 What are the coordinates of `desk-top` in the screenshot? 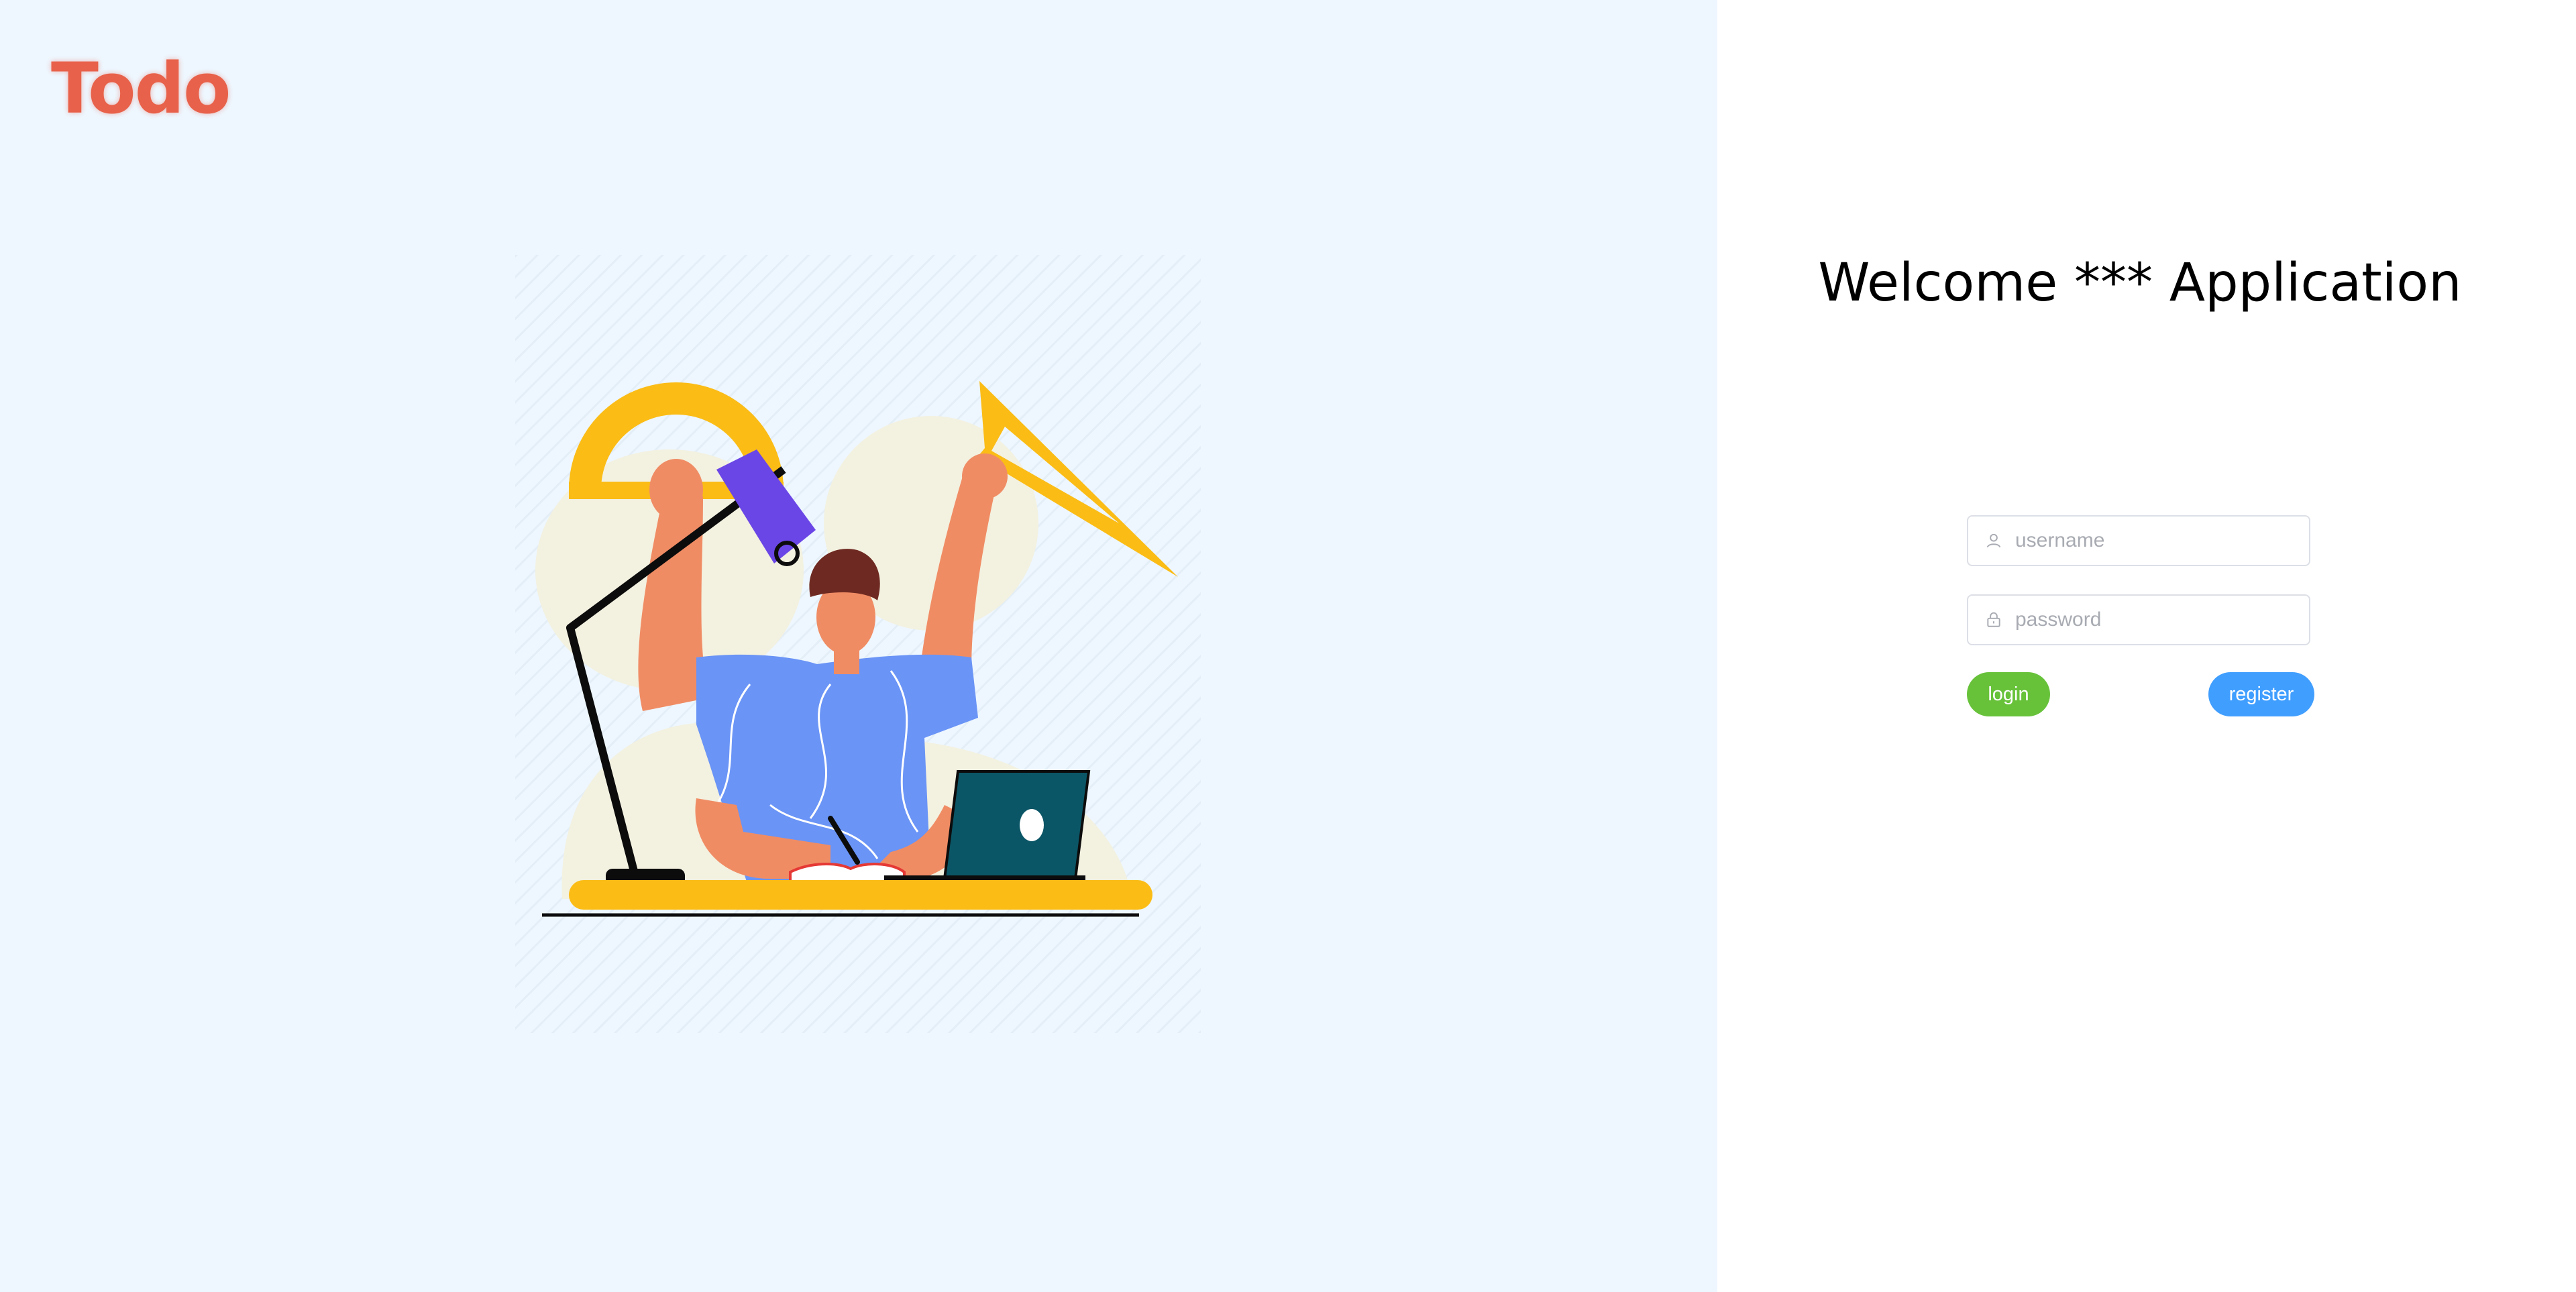 It's located at (860, 895).